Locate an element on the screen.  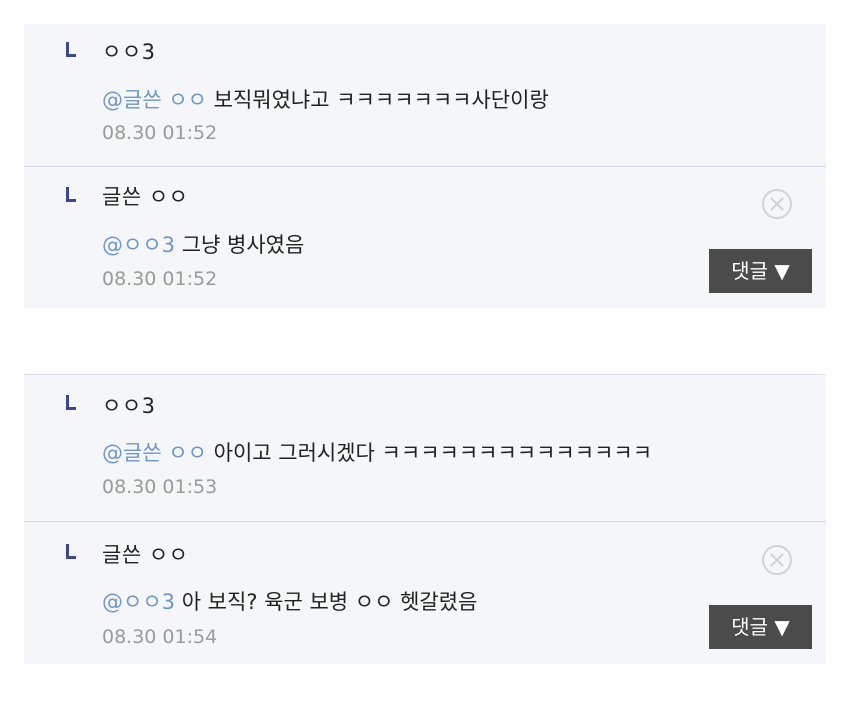
comment-text: @글쓴 ㅇㅇ 보직뭐였냐고 ㅋㅋㅋㅋㅋㅋㅋ사단이랑 is located at coordinates (325, 99).